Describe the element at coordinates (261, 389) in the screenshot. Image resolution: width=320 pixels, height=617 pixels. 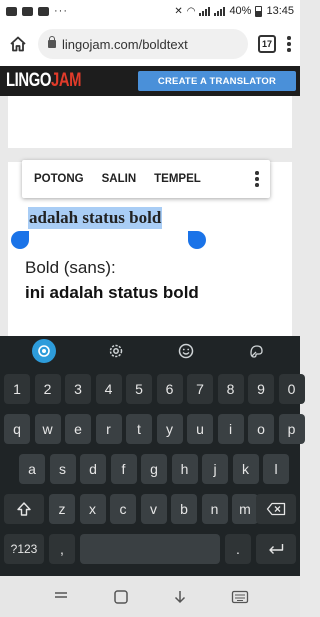
I see `key-9: 9` at that location.